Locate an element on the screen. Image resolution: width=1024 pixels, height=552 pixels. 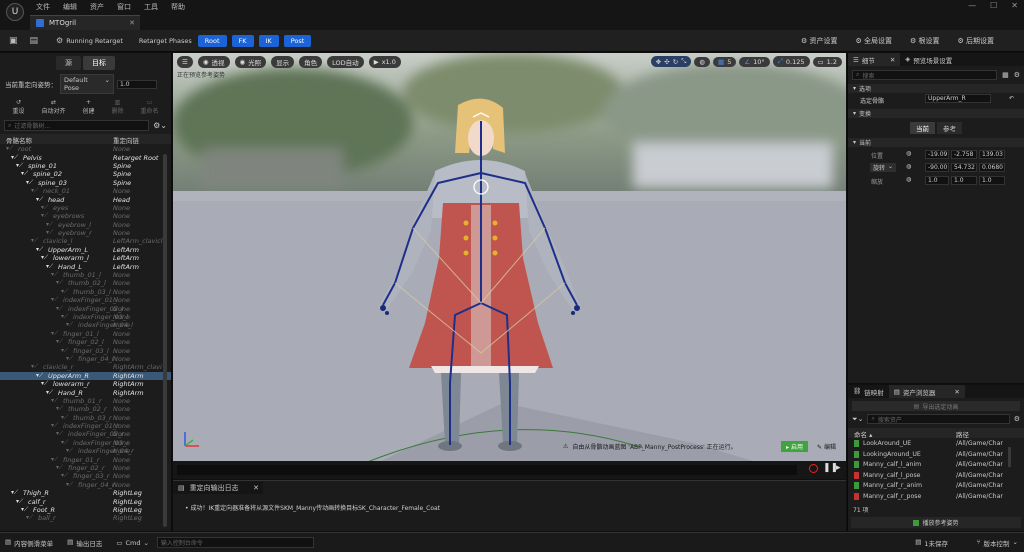
asset-row: Manny_calf_l_pose/All/Game/Char is located at coordinates (936, 475).